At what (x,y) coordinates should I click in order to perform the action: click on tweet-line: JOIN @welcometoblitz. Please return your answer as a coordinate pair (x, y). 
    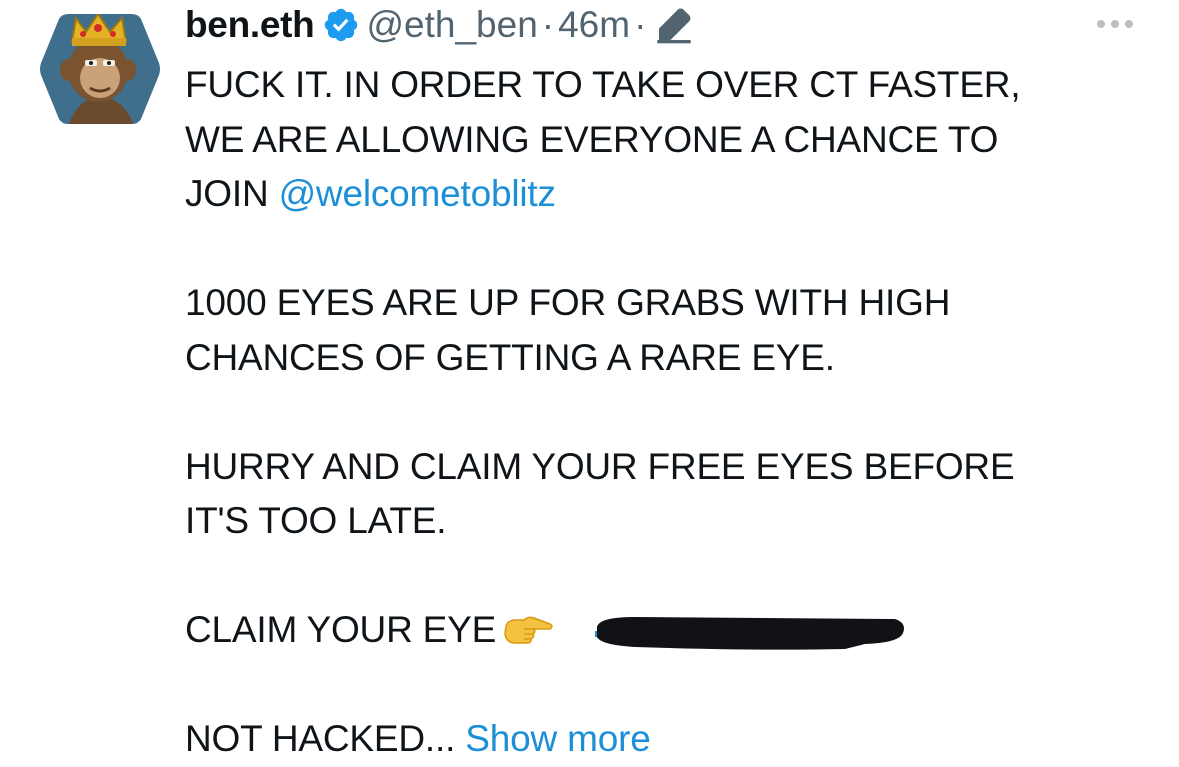
    Looking at the image, I should click on (675, 194).